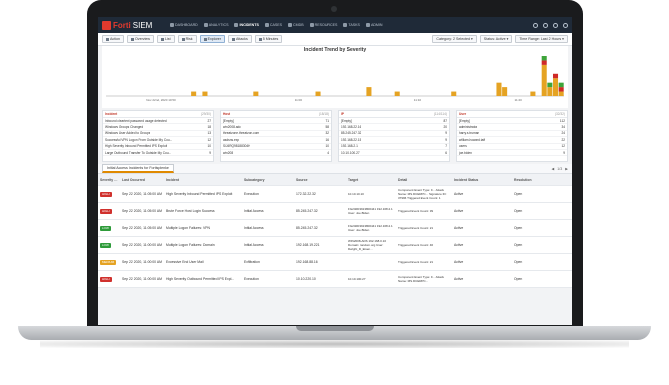 The height and width of the screenshot is (385, 669). Describe the element at coordinates (215, 25) in the screenshot. I see `nav-item-analytics: ANALYTICS` at that location.